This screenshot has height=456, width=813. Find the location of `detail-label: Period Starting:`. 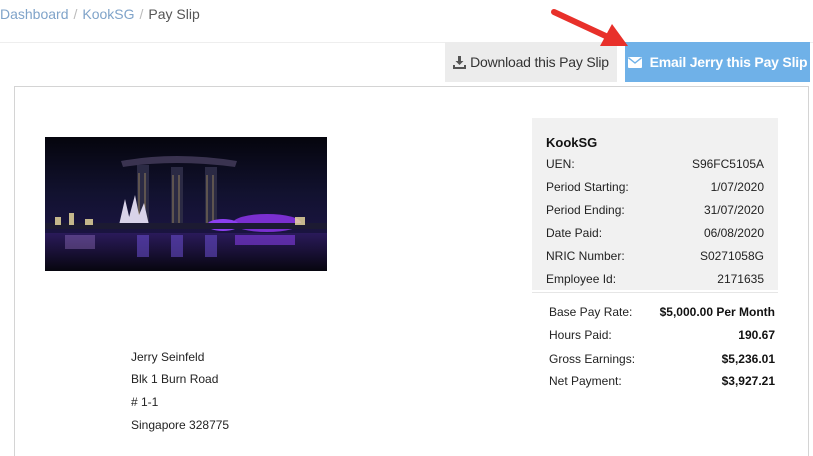

detail-label: Period Starting: is located at coordinates (587, 187).